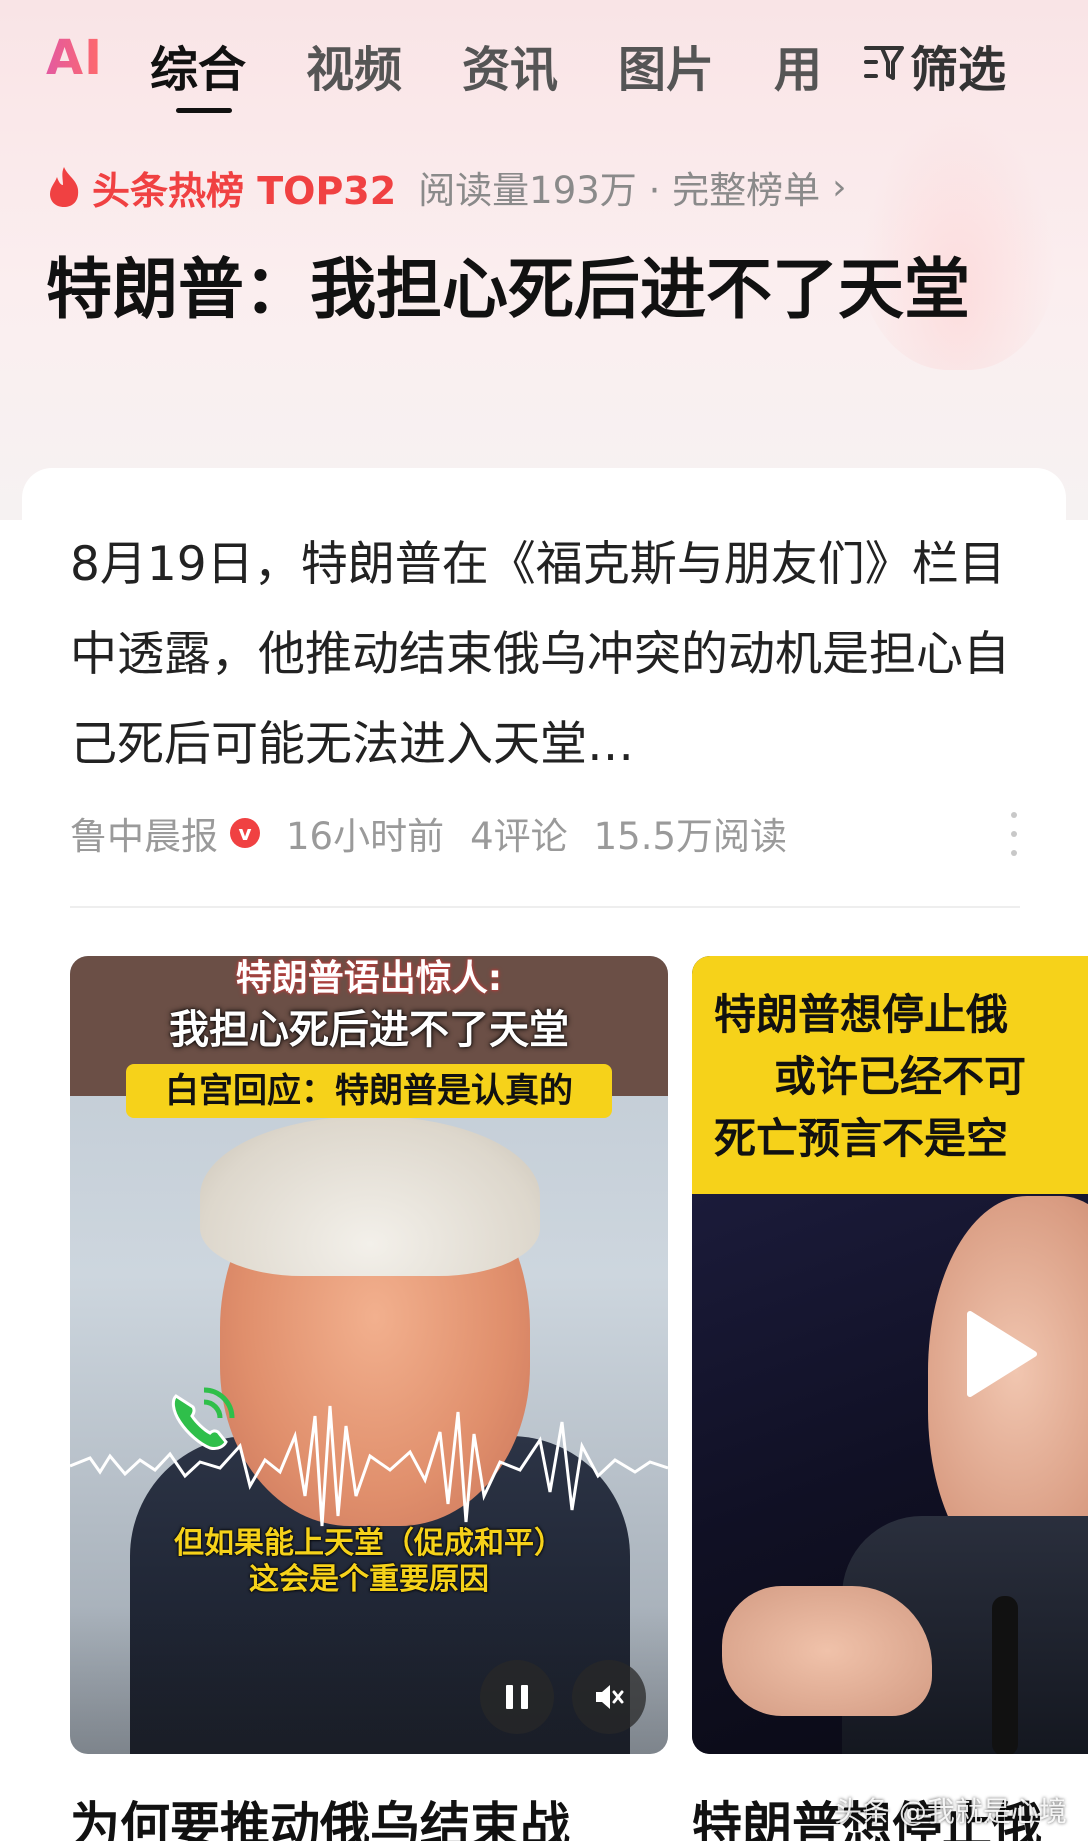  What do you see at coordinates (204, 110) in the screenshot?
I see `active-tab-indicator` at bounding box center [204, 110].